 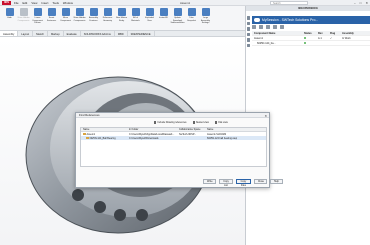 I want to click on dialog-buttons: Write Copy List Copy Files Close Help, so click(x=243, y=183).